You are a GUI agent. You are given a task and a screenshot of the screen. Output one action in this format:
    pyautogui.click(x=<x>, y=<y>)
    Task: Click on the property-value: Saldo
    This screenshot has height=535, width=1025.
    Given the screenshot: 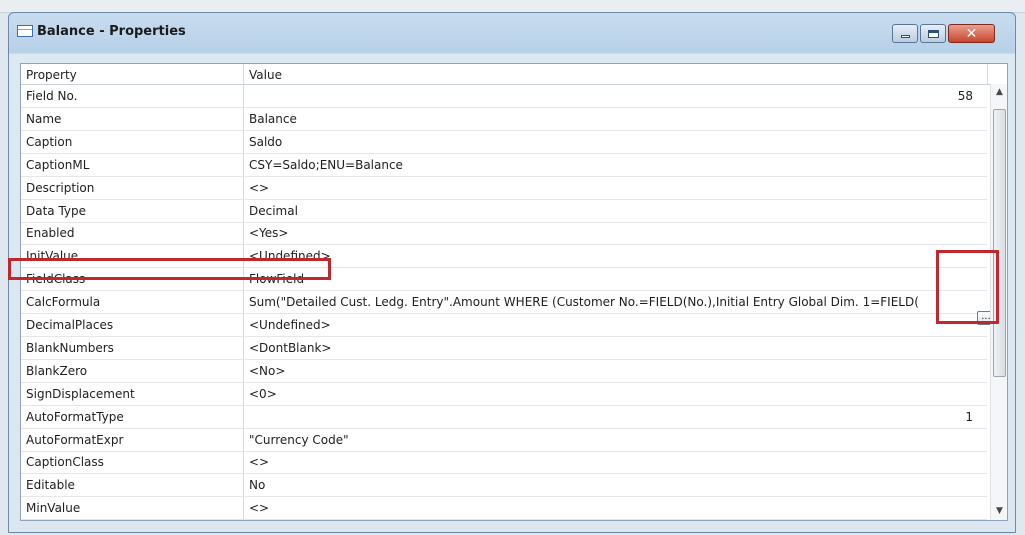 What is the action you would take?
    pyautogui.click(x=265, y=142)
    